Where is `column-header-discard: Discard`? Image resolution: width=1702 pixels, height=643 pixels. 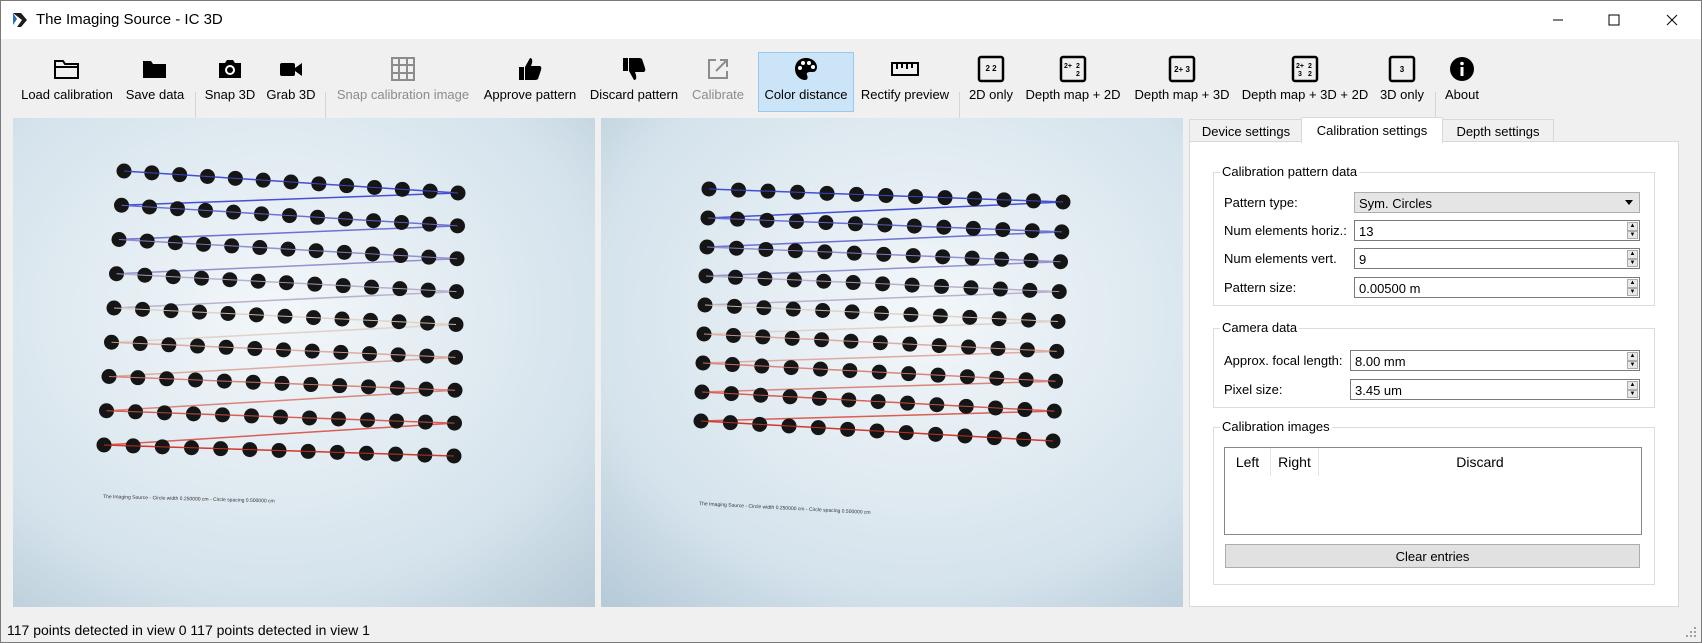
column-header-discard: Discard is located at coordinates (1480, 462).